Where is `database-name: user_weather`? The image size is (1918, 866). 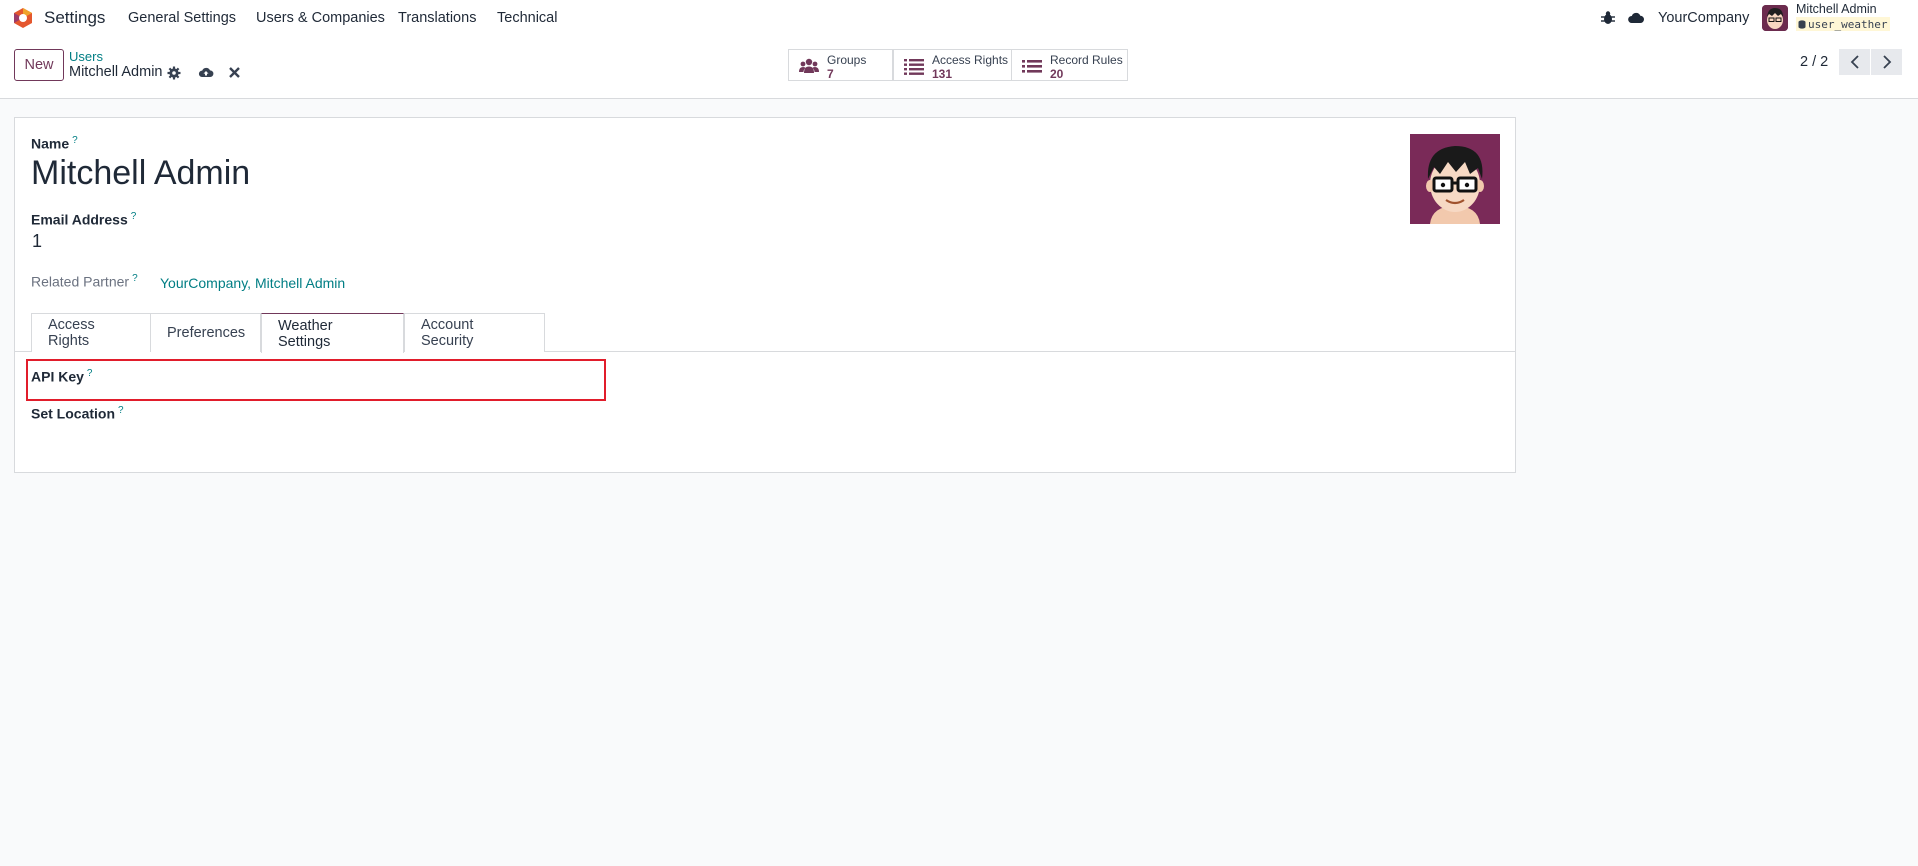
database-name: user_weather is located at coordinates (1848, 24).